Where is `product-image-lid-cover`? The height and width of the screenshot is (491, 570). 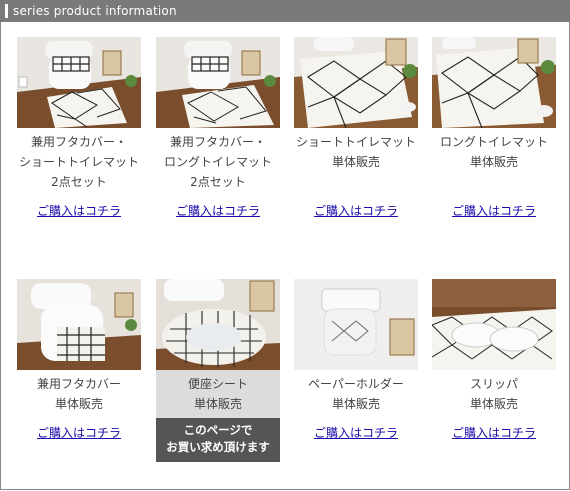 product-image-lid-cover is located at coordinates (79, 324).